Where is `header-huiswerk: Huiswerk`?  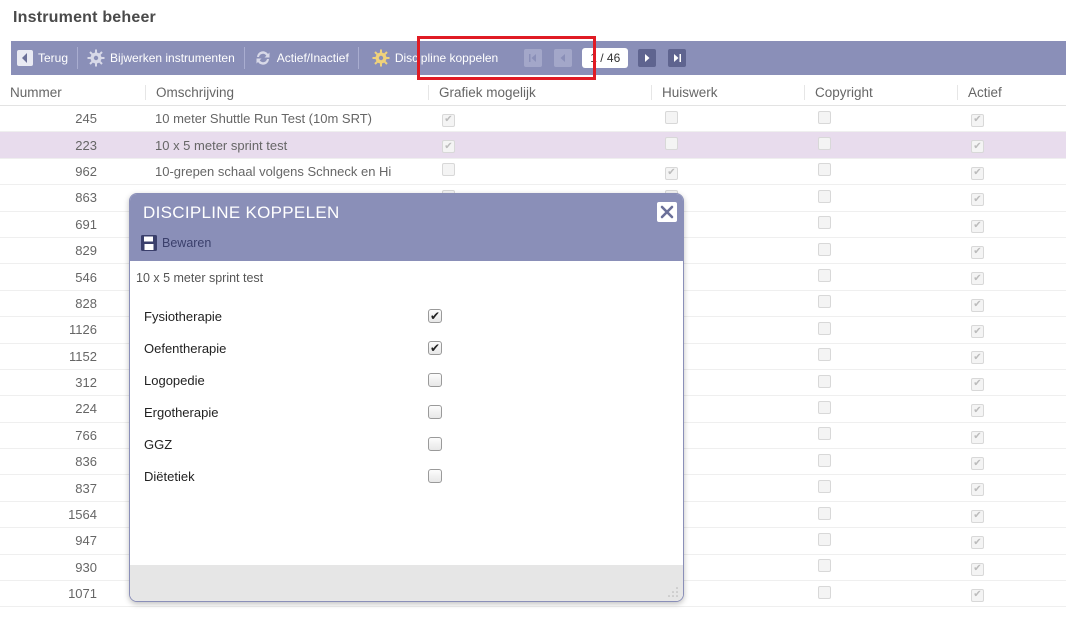
header-huiswerk: Huiswerk is located at coordinates (727, 92).